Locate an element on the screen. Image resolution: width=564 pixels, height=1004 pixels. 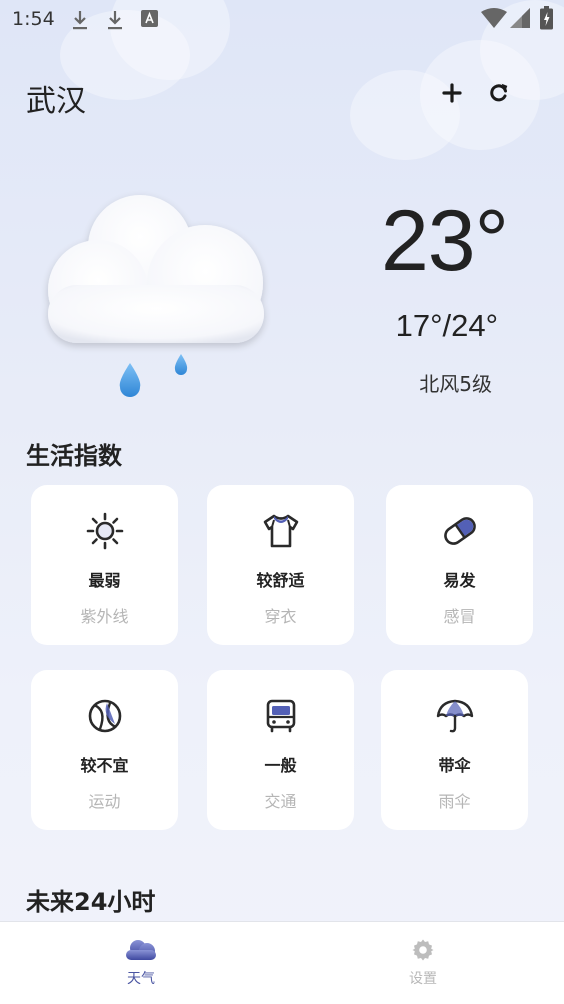
add-city-button is located at coordinates (452, 93).